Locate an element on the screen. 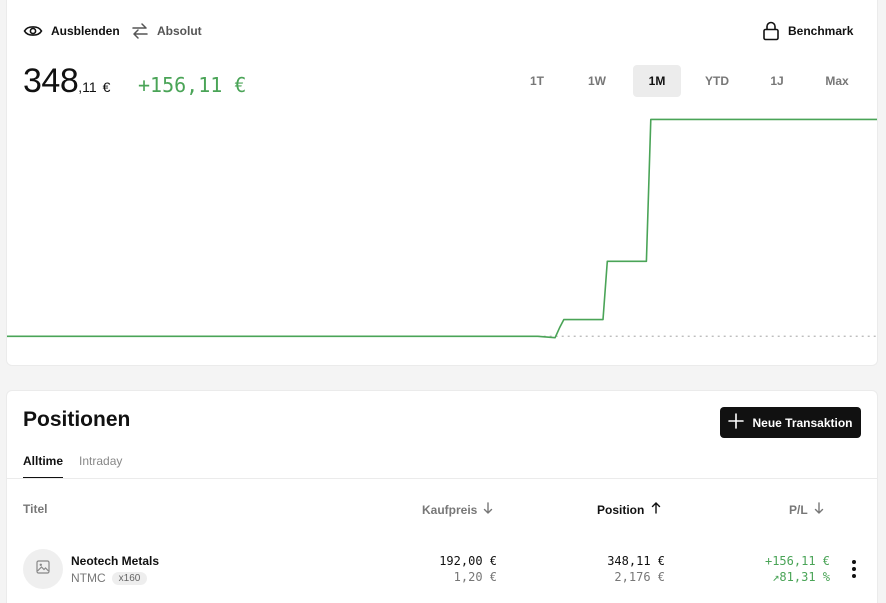 The width and height of the screenshot is (886, 603). tab-intraday: Intraday is located at coordinates (100, 466).